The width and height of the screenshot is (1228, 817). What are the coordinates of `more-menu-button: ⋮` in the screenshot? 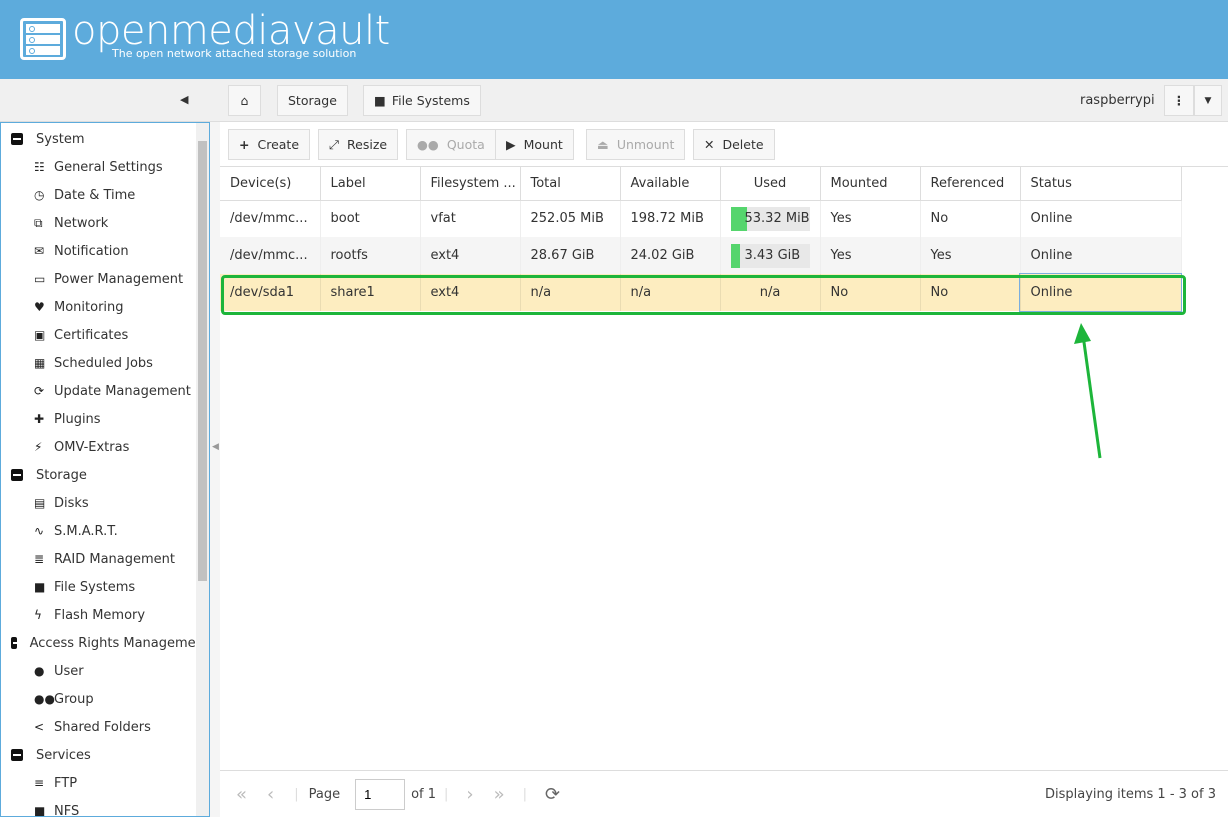 It's located at (1179, 100).